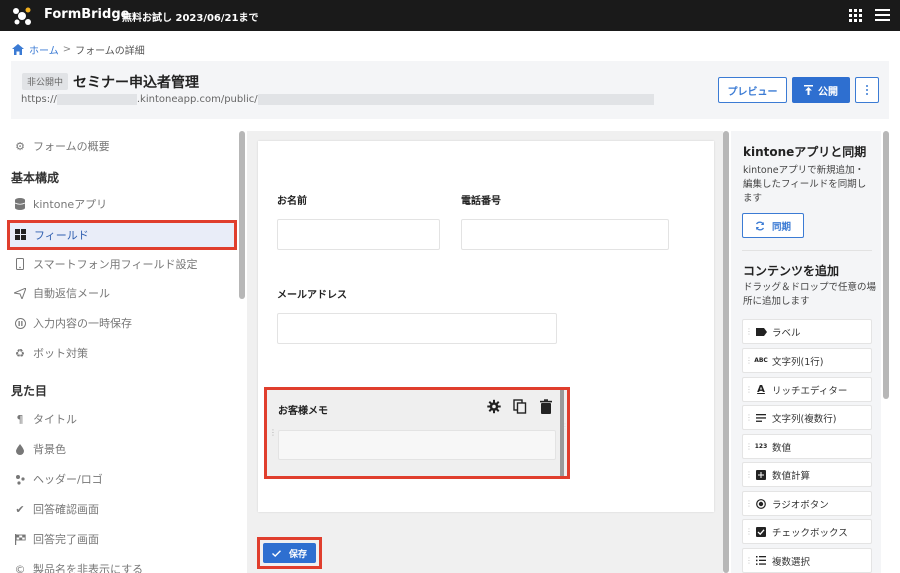  I want to click on text-multi-icon, so click(761, 418).